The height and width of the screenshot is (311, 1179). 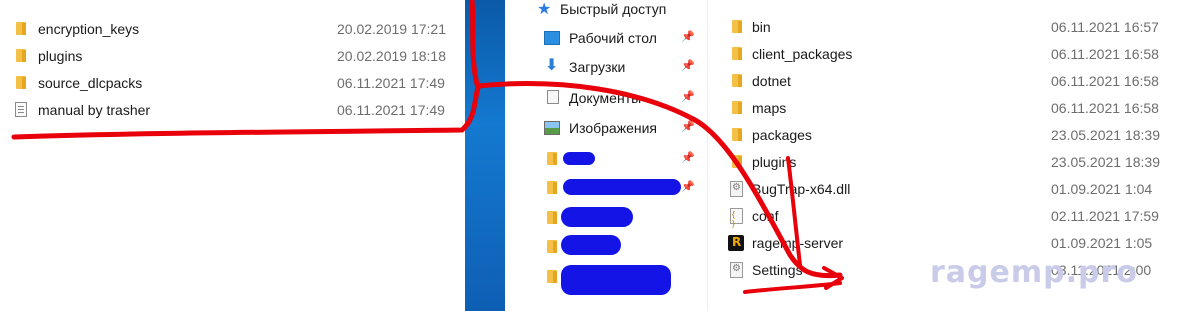 I want to click on nav-item-label: Быстрый доступ, so click(x=613, y=8).